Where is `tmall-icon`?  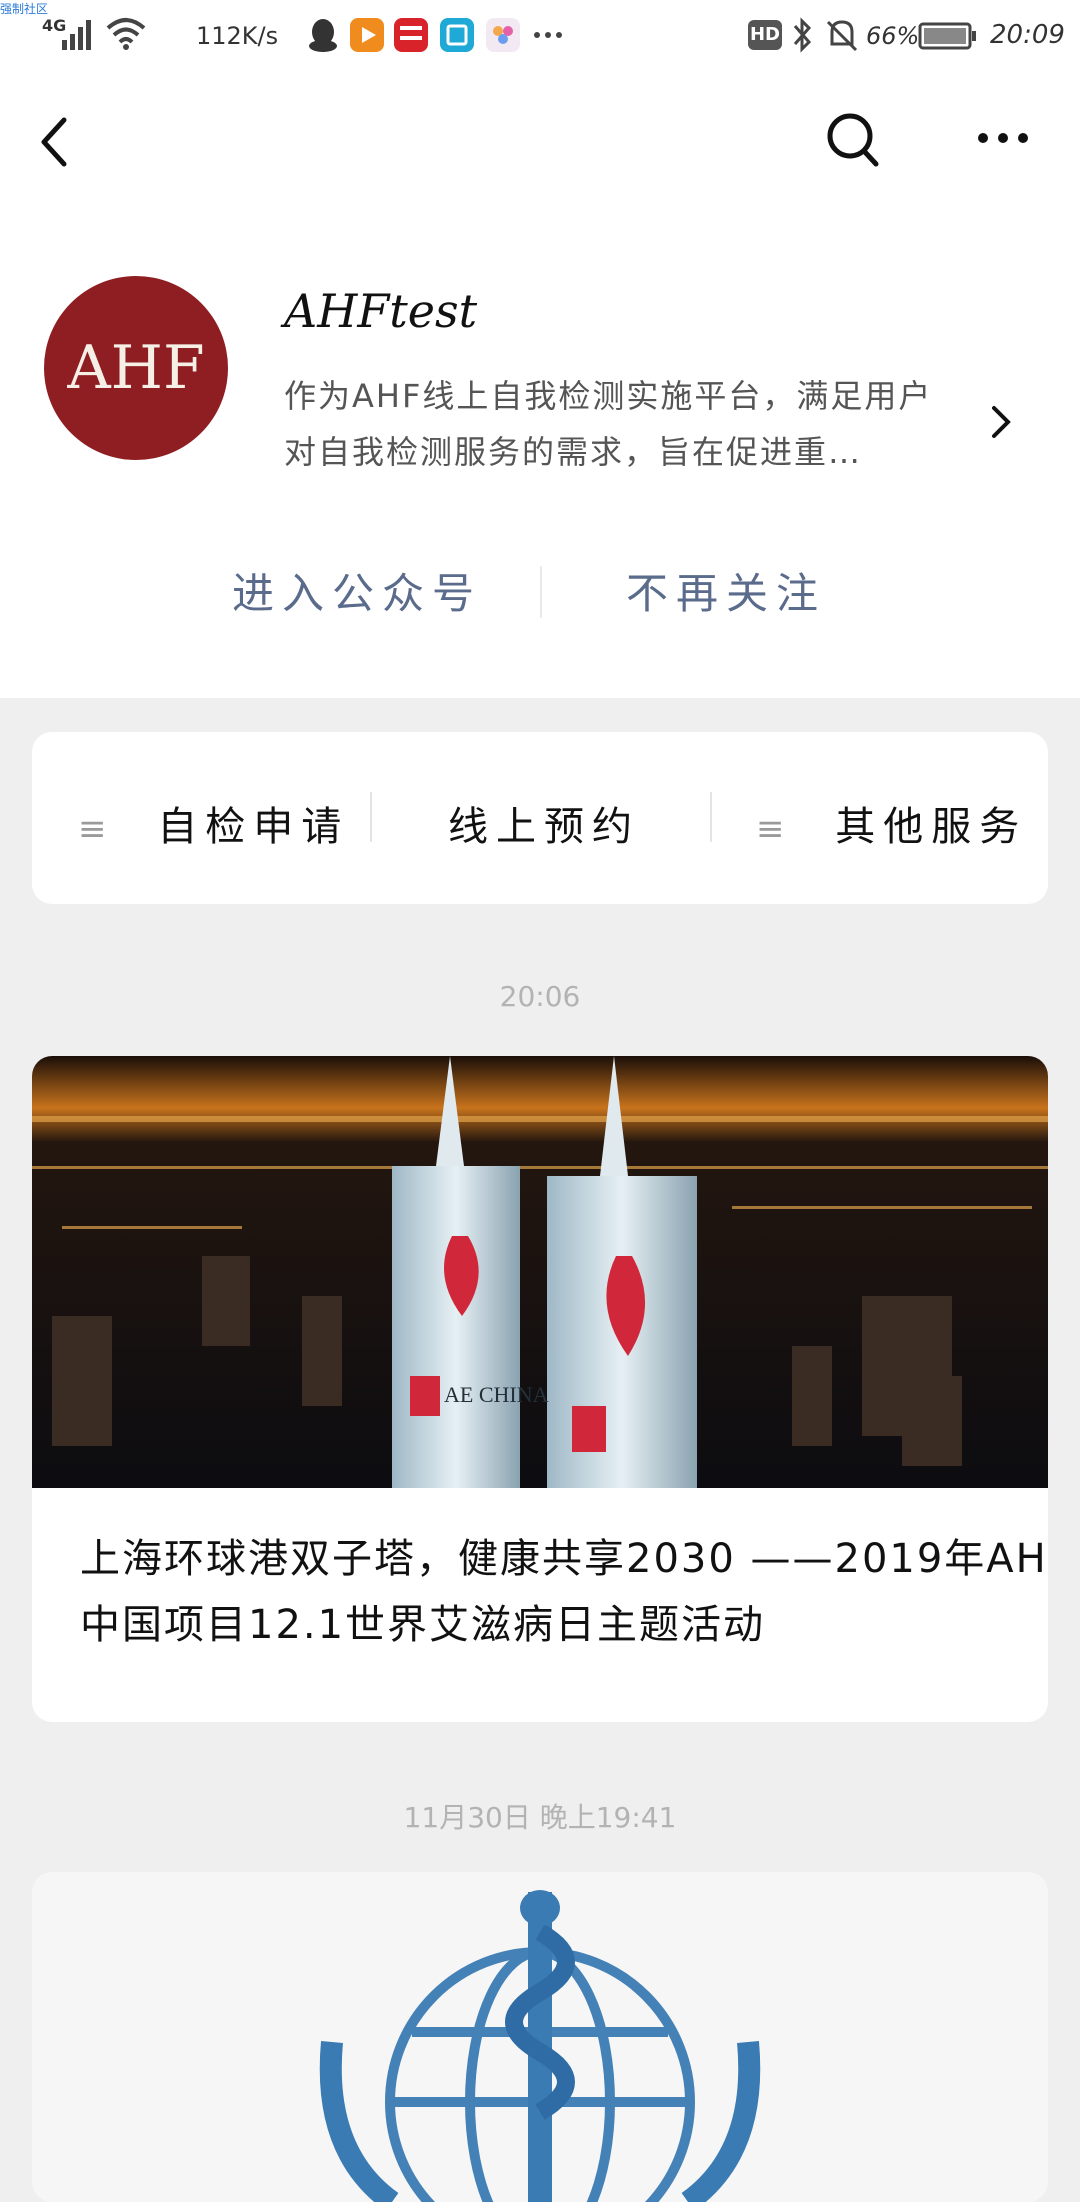 tmall-icon is located at coordinates (411, 35).